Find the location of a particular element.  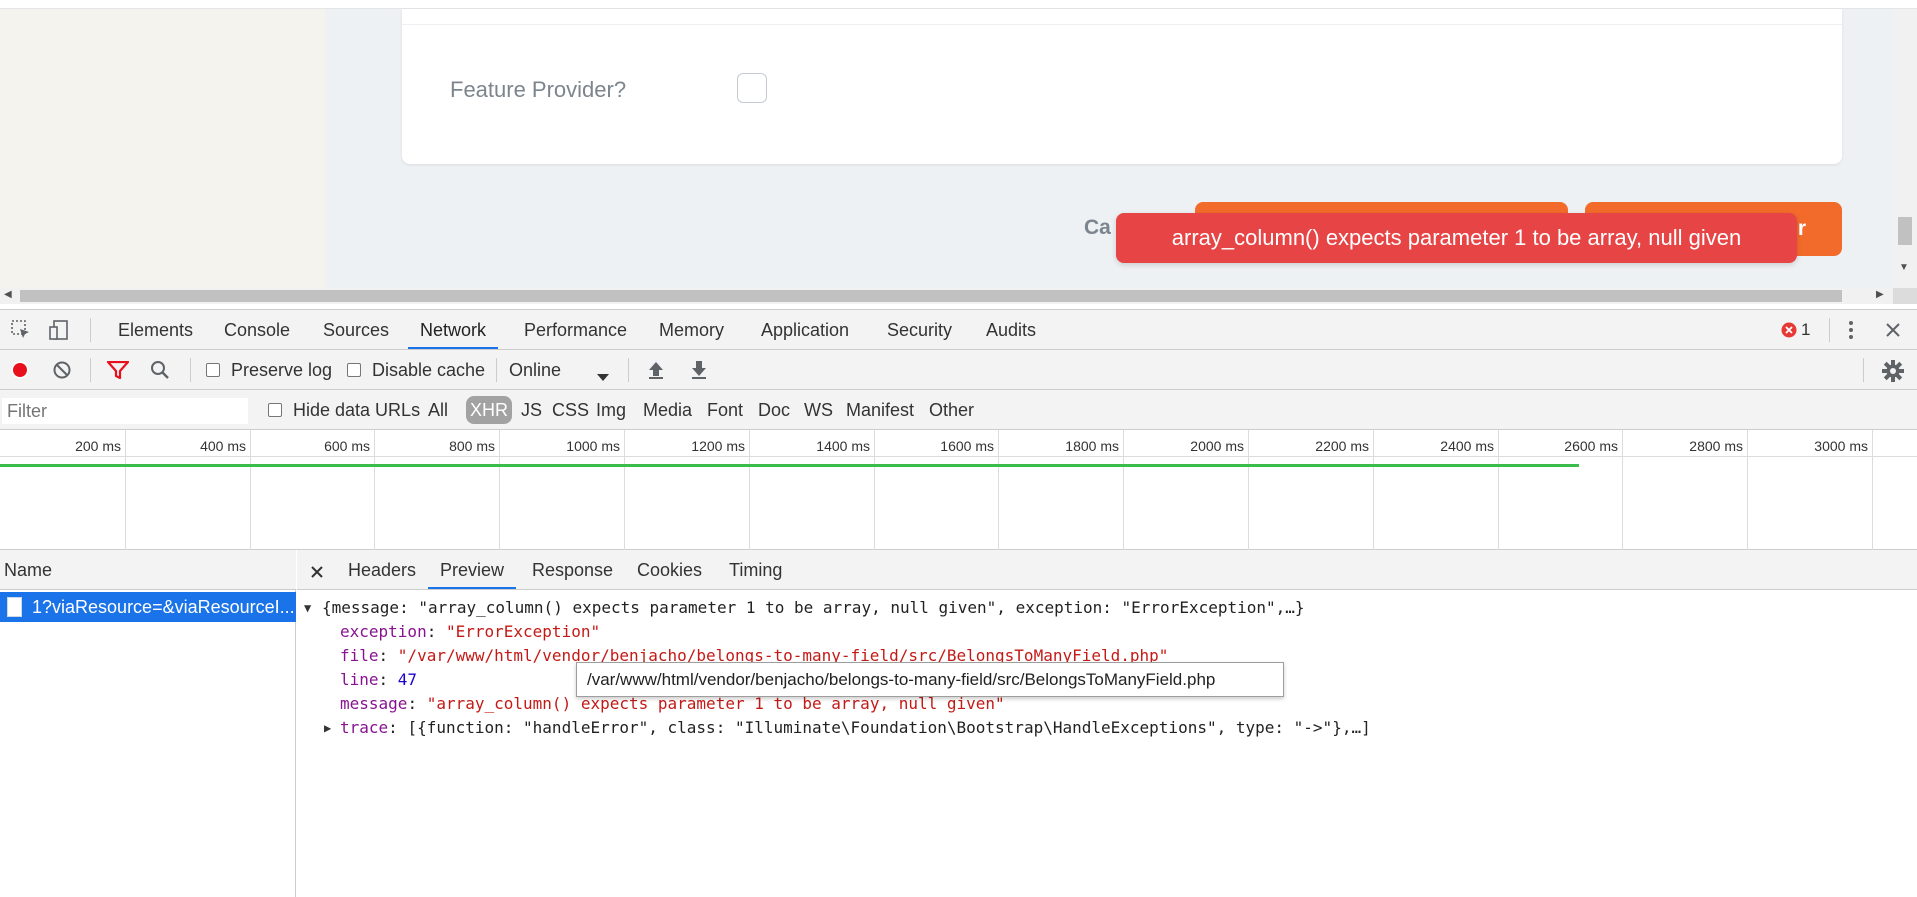

preserve-log-checkbox is located at coordinates (213, 370).